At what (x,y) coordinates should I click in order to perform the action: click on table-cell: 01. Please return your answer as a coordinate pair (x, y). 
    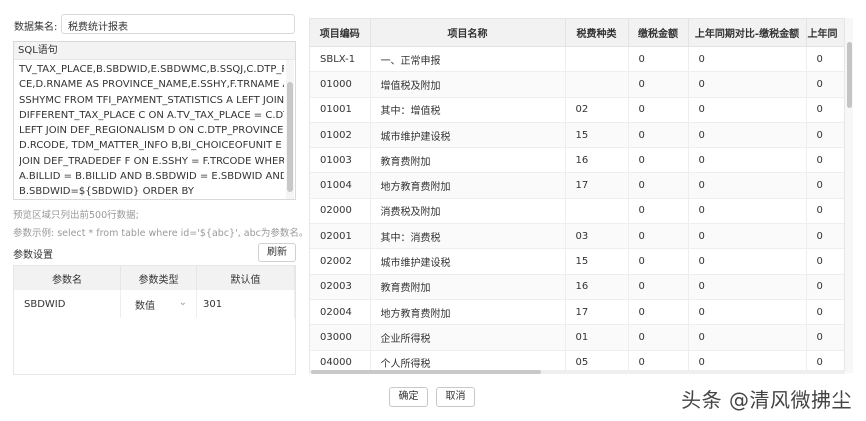
    Looking at the image, I should click on (597, 337).